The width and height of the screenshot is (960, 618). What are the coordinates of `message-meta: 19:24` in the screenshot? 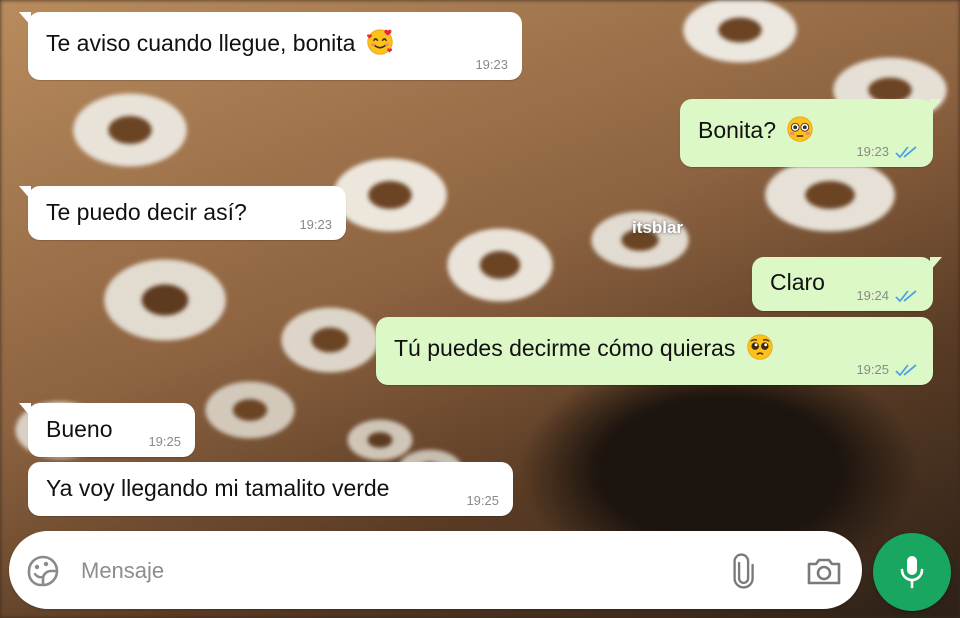 It's located at (887, 295).